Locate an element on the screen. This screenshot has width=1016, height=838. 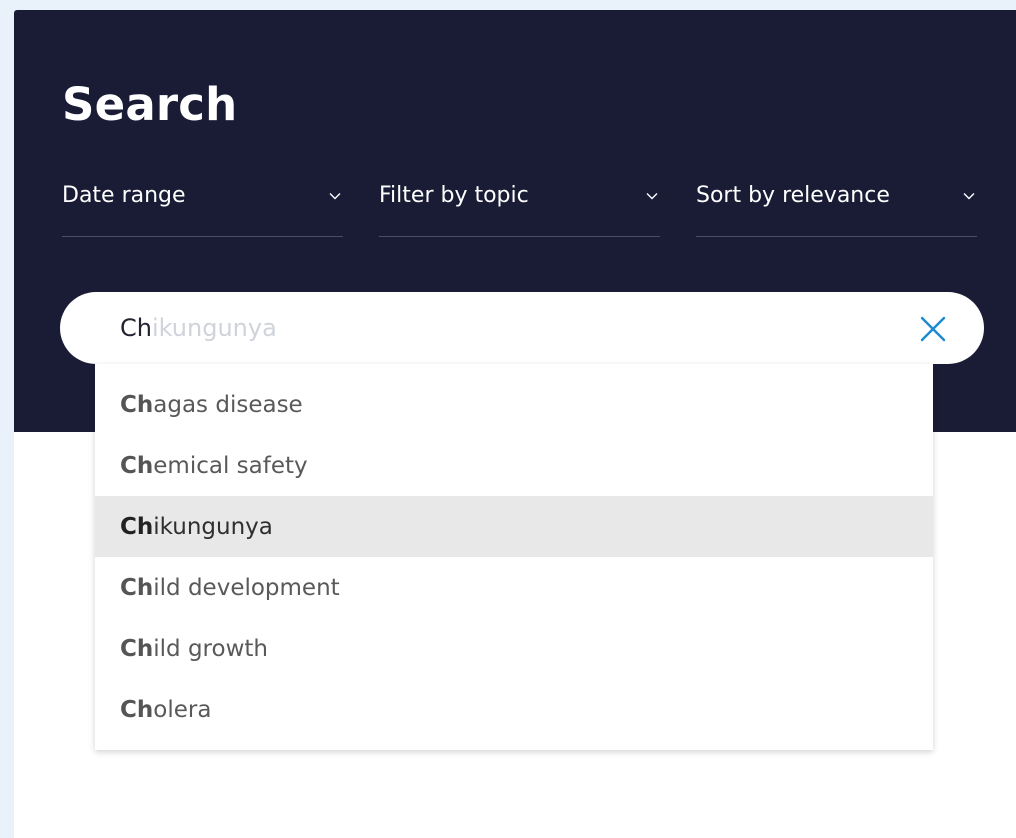
suggestion-rest: olera is located at coordinates (182, 710).